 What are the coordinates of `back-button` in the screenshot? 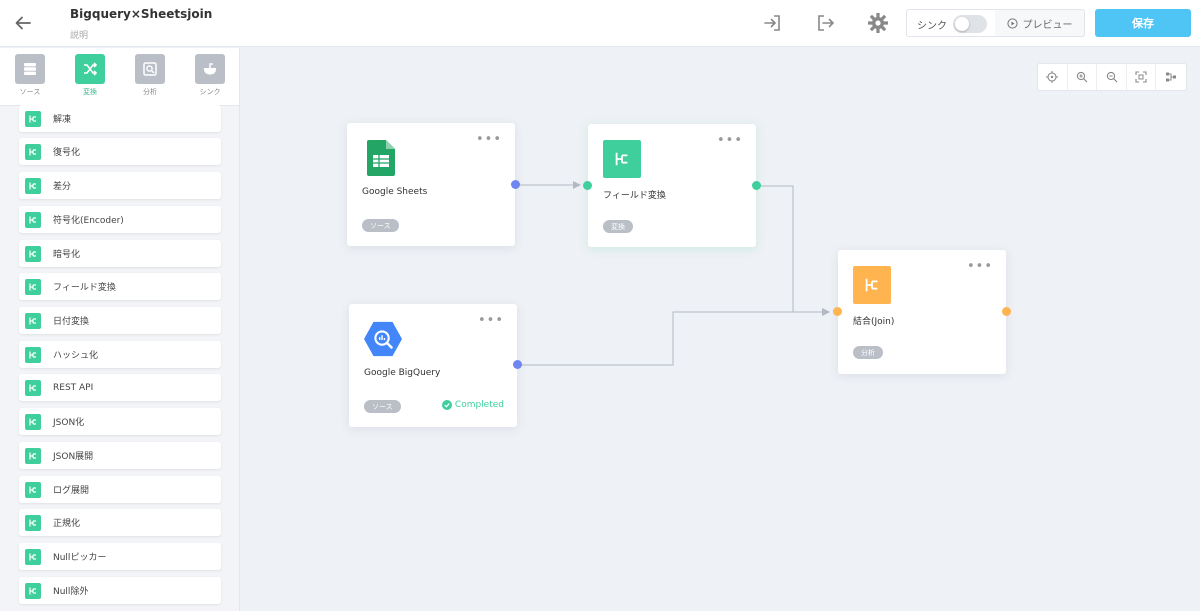 It's located at (23, 23).